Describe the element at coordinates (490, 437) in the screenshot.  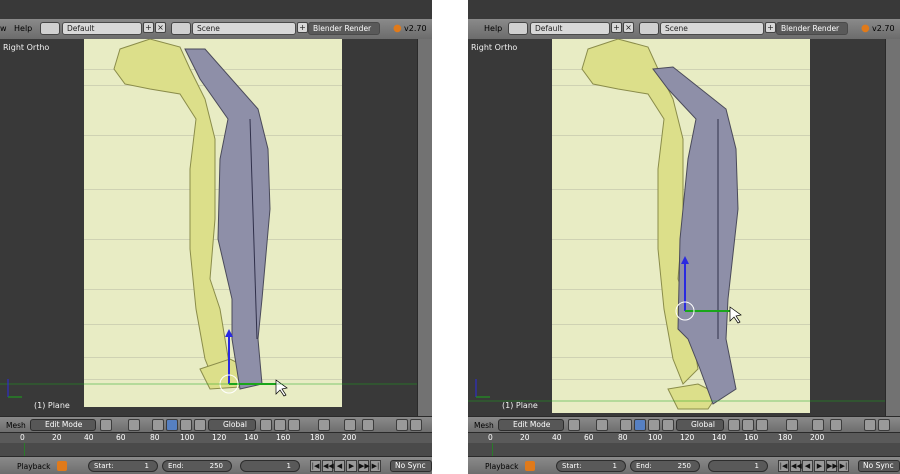
I see `tick-label: 0` at that location.